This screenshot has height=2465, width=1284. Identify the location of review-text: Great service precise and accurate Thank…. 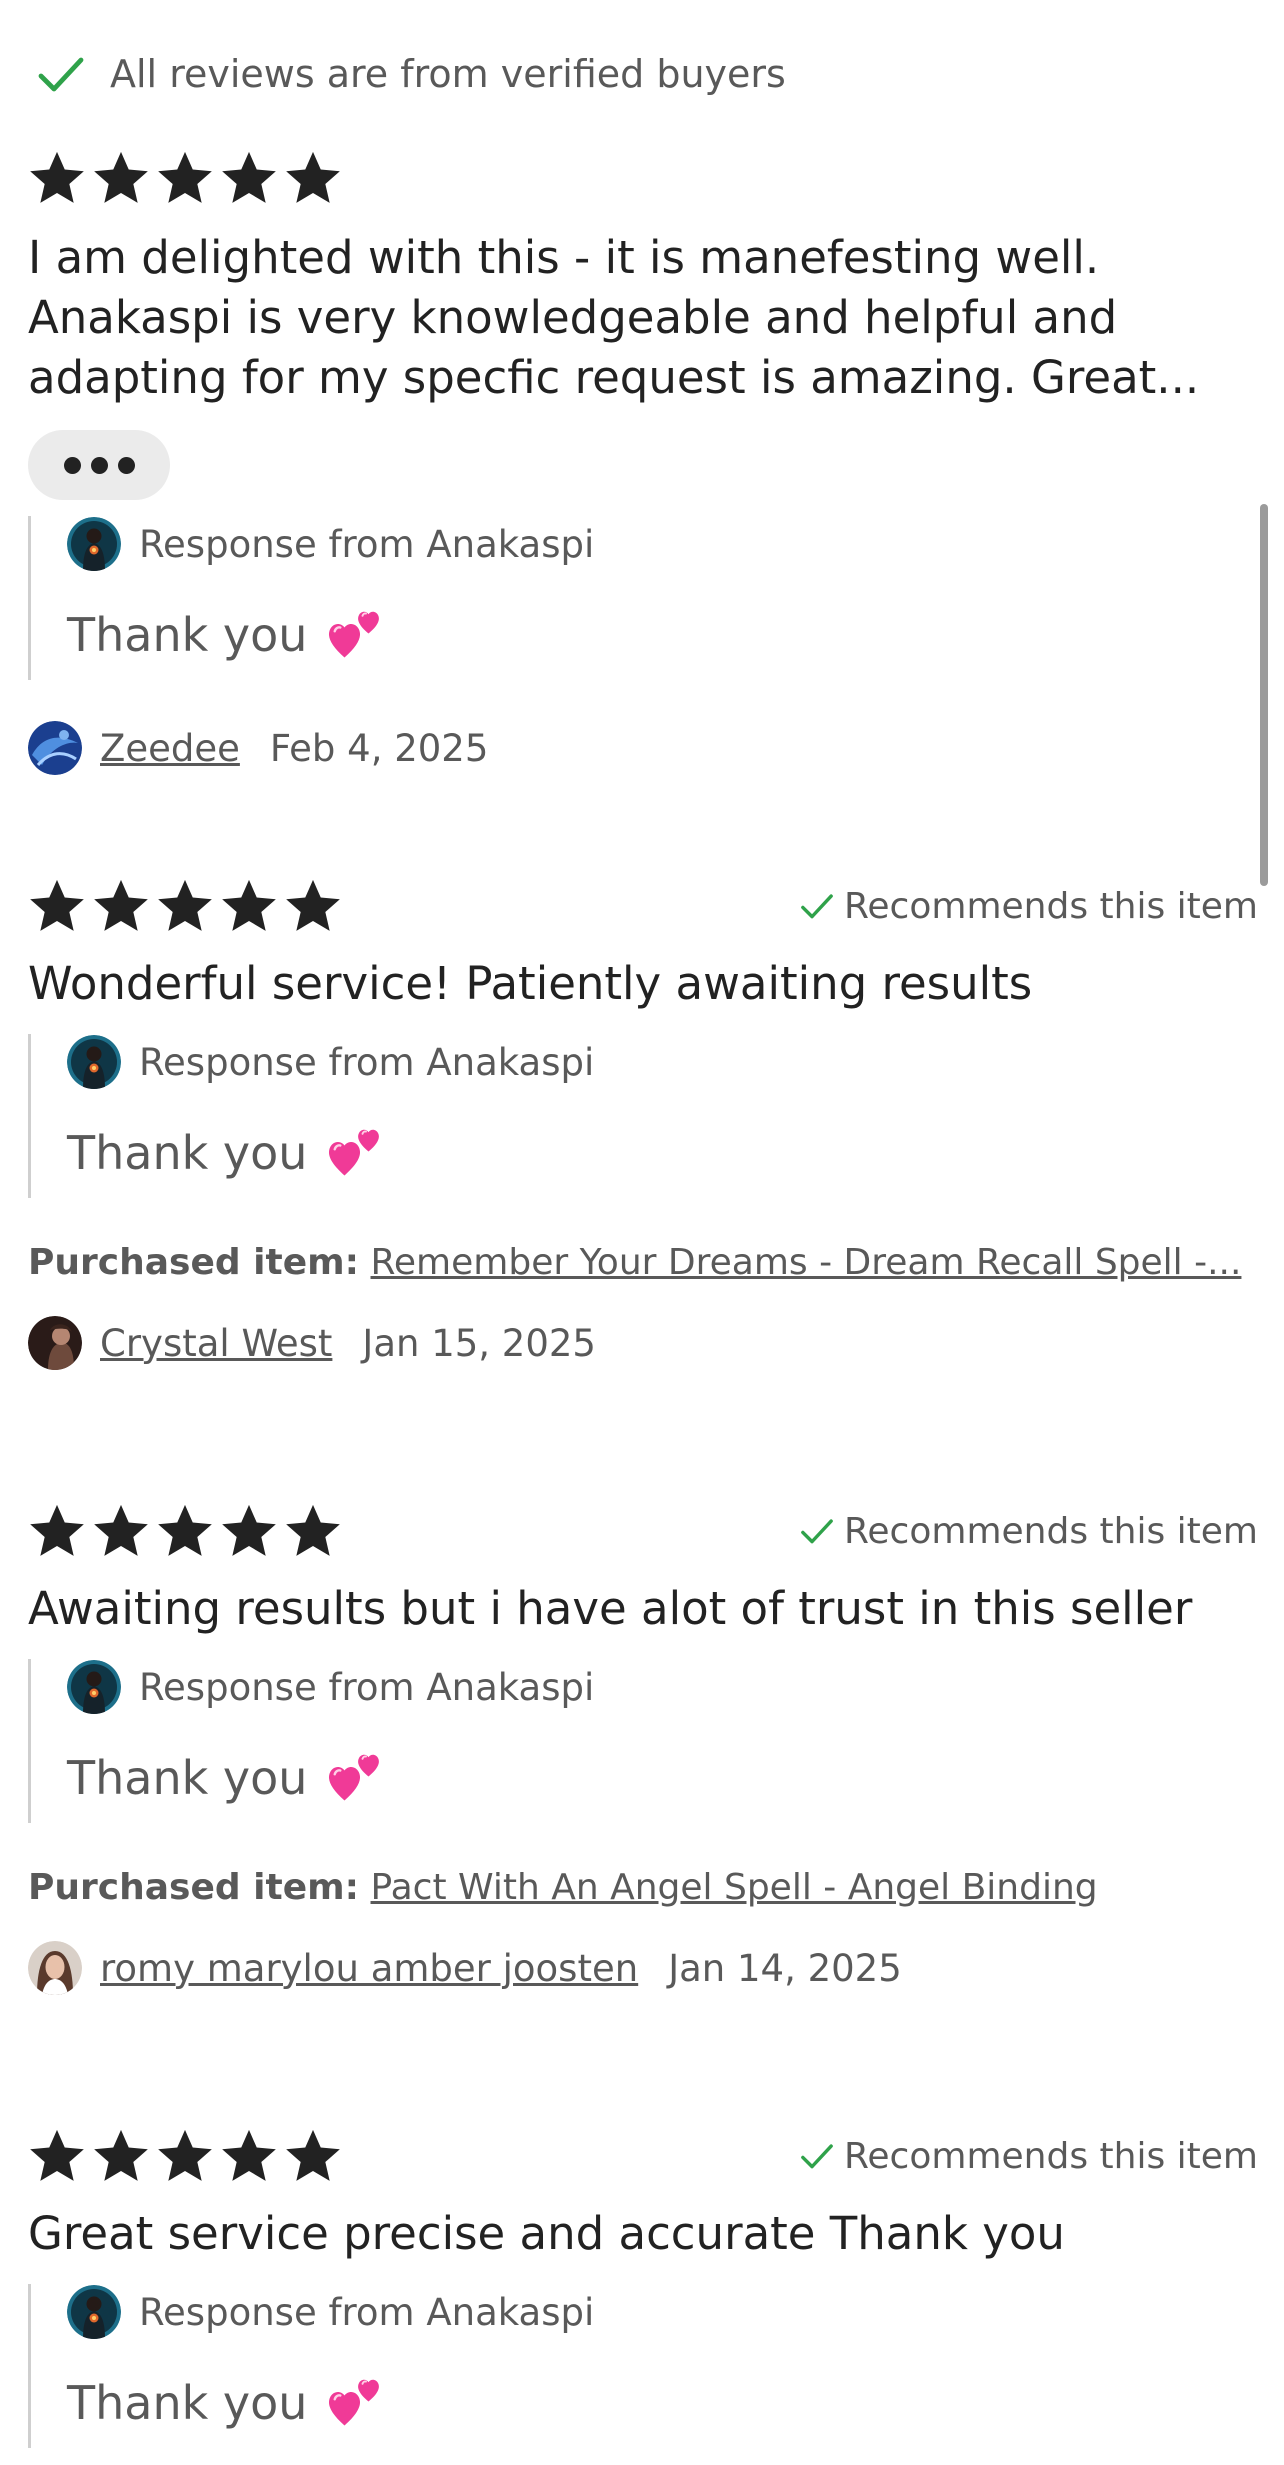
(546, 2233).